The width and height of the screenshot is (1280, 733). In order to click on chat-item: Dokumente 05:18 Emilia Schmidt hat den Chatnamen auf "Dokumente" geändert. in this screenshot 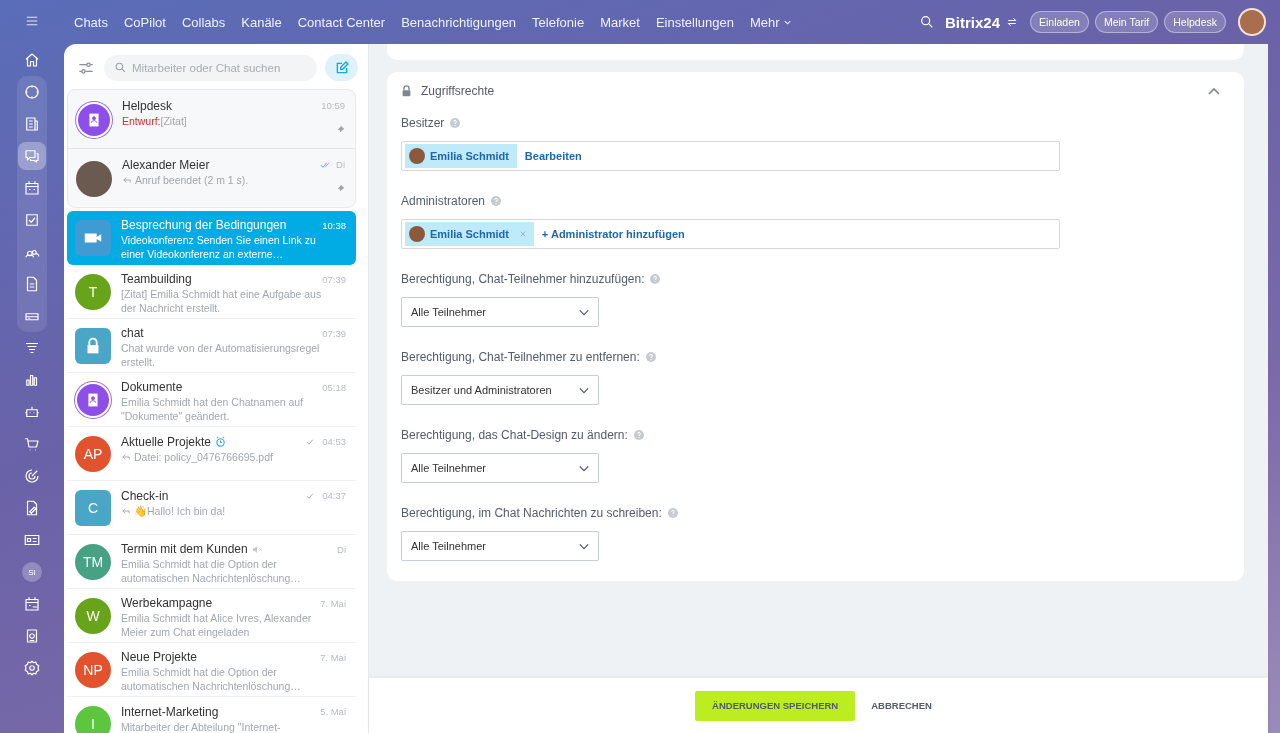, I will do `click(211, 400)`.